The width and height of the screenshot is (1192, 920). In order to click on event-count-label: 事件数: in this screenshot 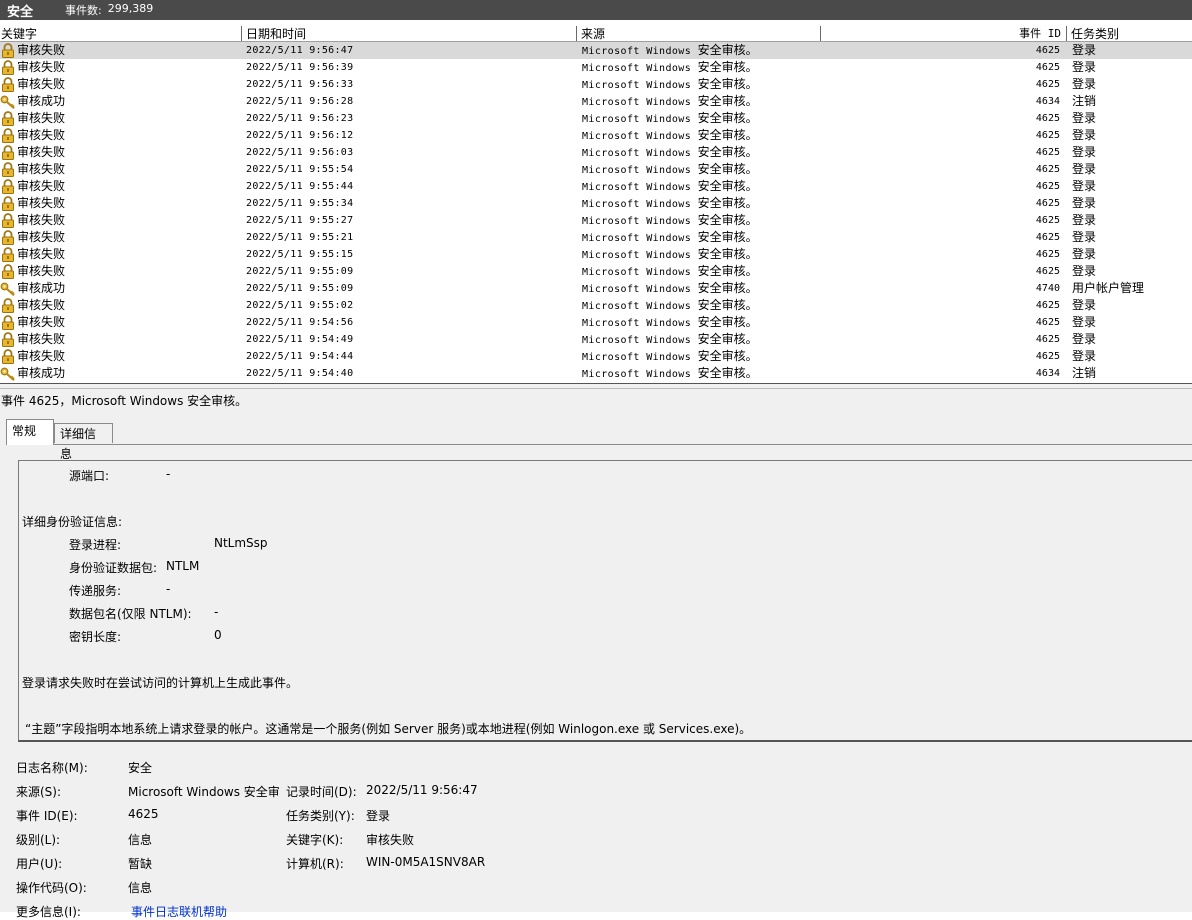, I will do `click(83, 10)`.